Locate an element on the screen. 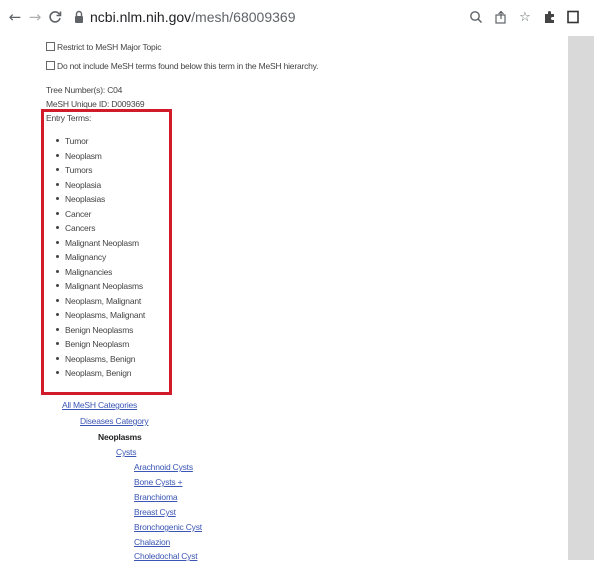 This screenshot has height=561, width=594. tree-link-child: Bone Cysts + is located at coordinates (158, 482).